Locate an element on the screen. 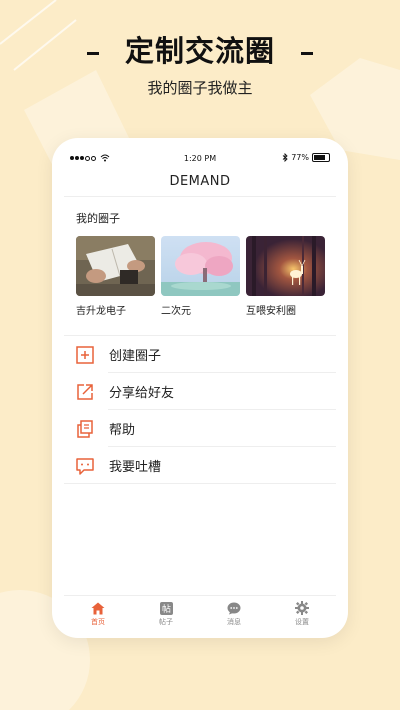  menu-item-help: 帮助 is located at coordinates (200, 428).